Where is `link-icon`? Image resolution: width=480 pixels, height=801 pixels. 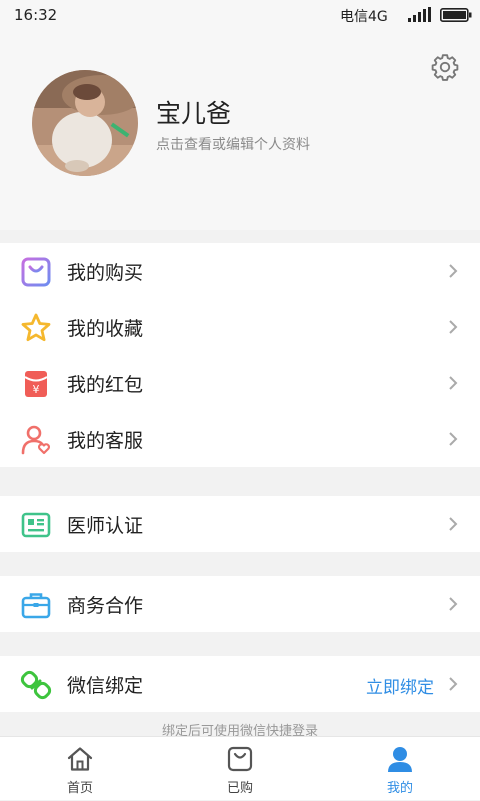
link-icon is located at coordinates (36, 685).